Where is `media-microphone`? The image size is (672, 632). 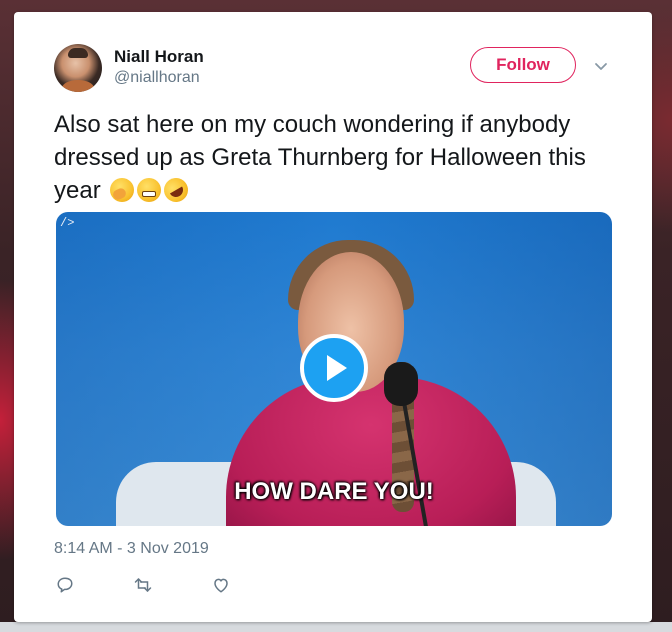 media-microphone is located at coordinates (401, 384).